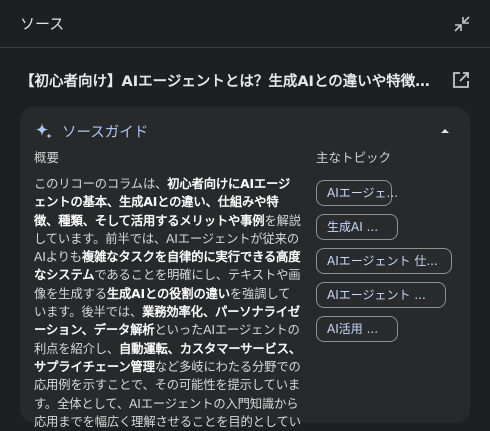 This screenshot has width=490, height=431. I want to click on summary-heading: 概要, so click(47, 157).